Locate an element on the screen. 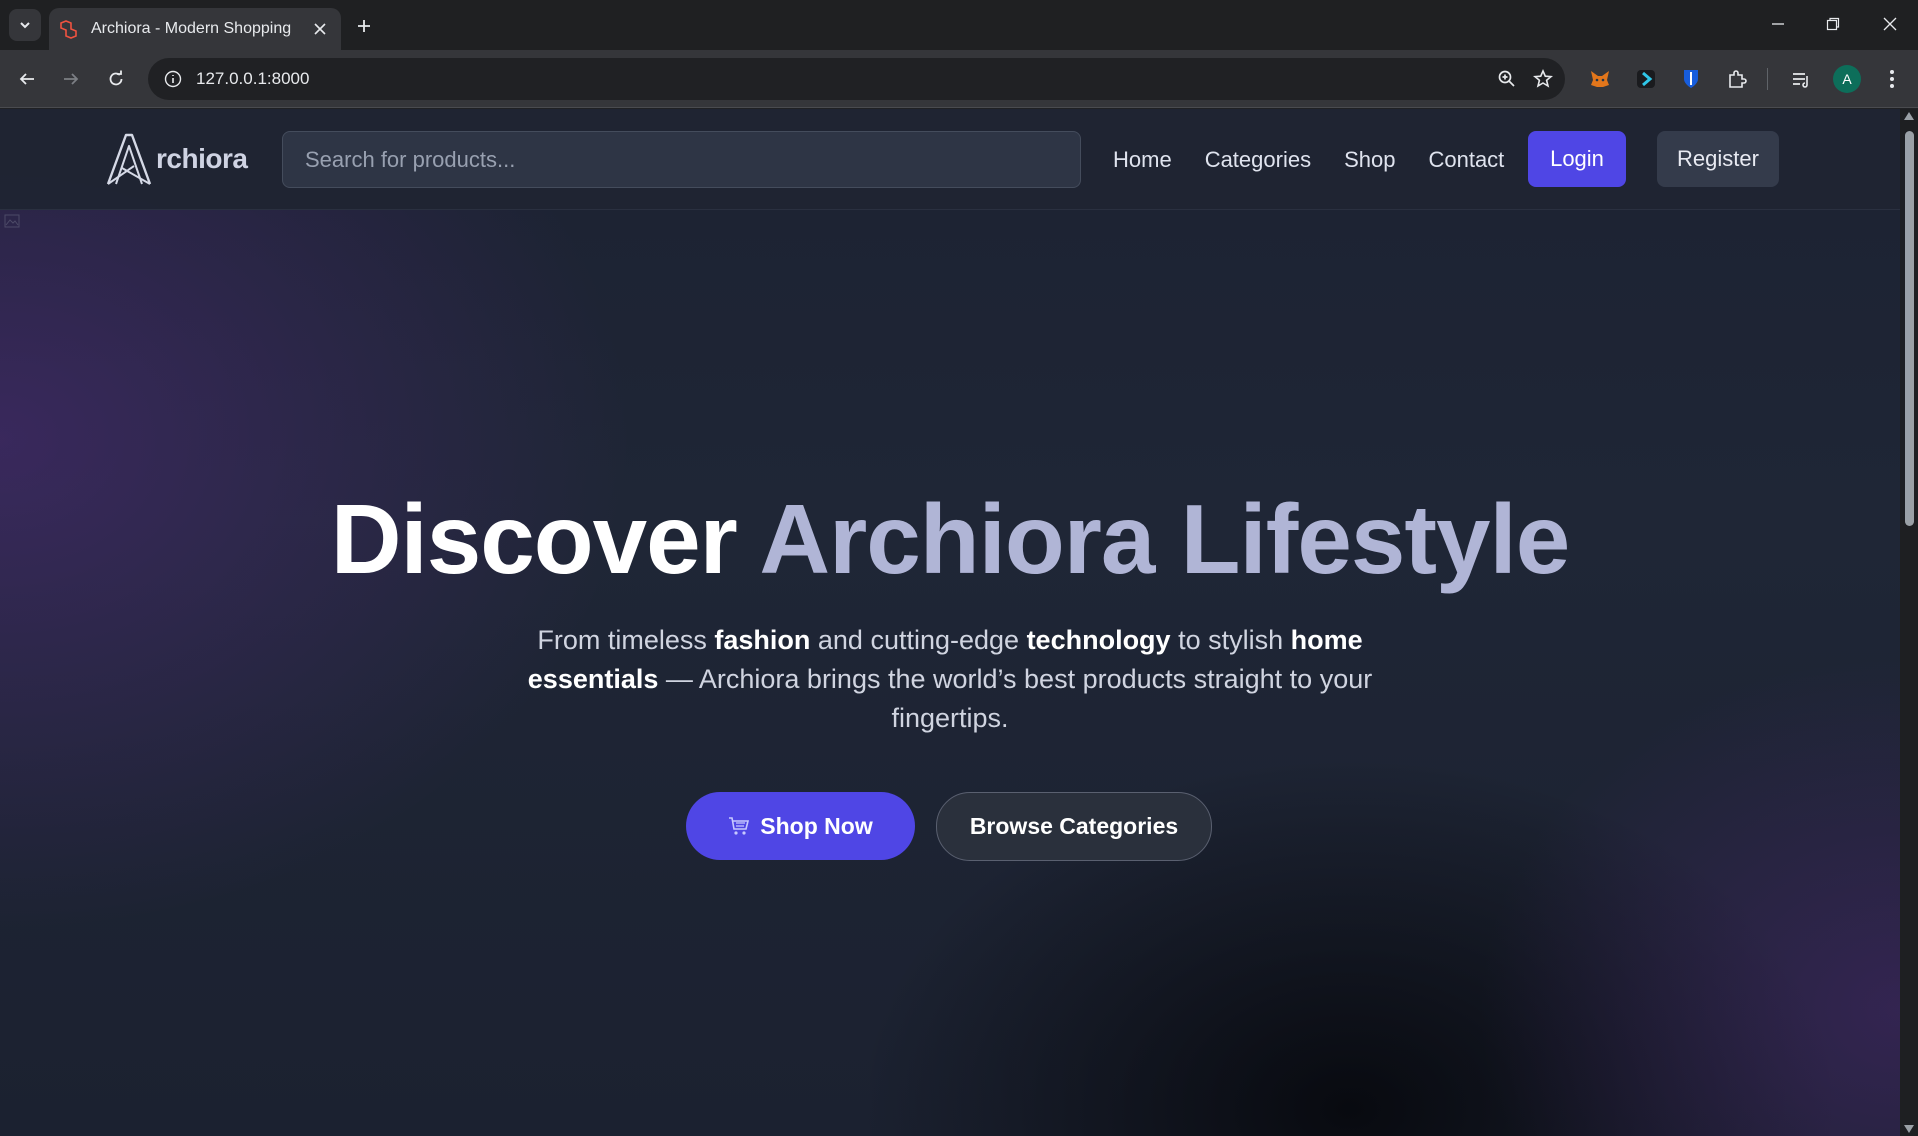 The image size is (1918, 1136). scroll-up-arrow-icon is located at coordinates (1909, 116).